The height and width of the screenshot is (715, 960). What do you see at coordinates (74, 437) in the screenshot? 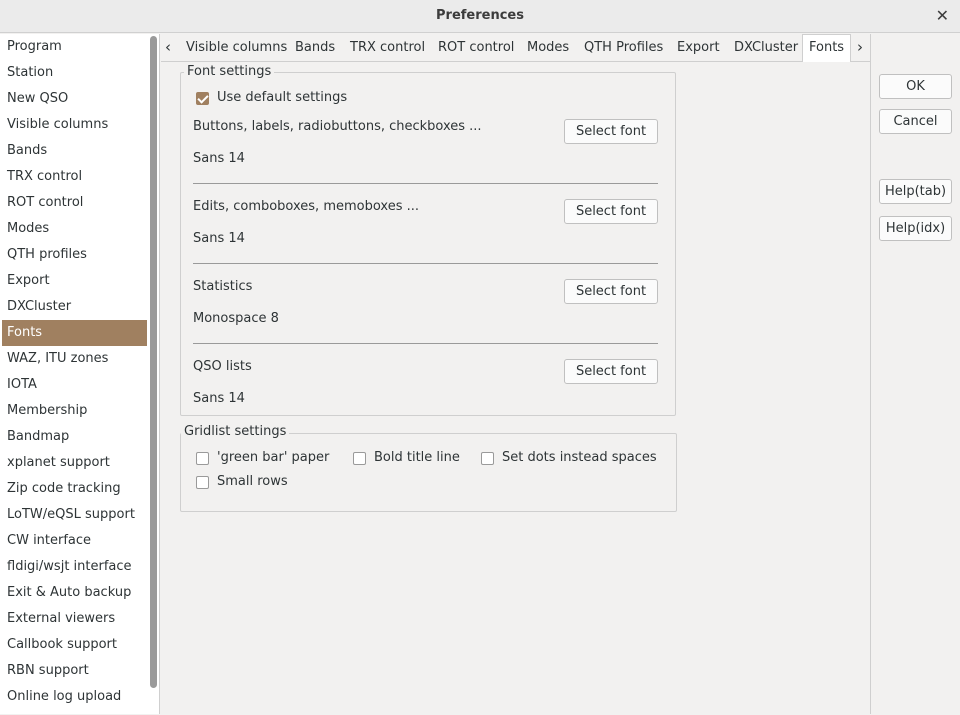
I see `sidebar-item-bandmap: Bandmap` at bounding box center [74, 437].